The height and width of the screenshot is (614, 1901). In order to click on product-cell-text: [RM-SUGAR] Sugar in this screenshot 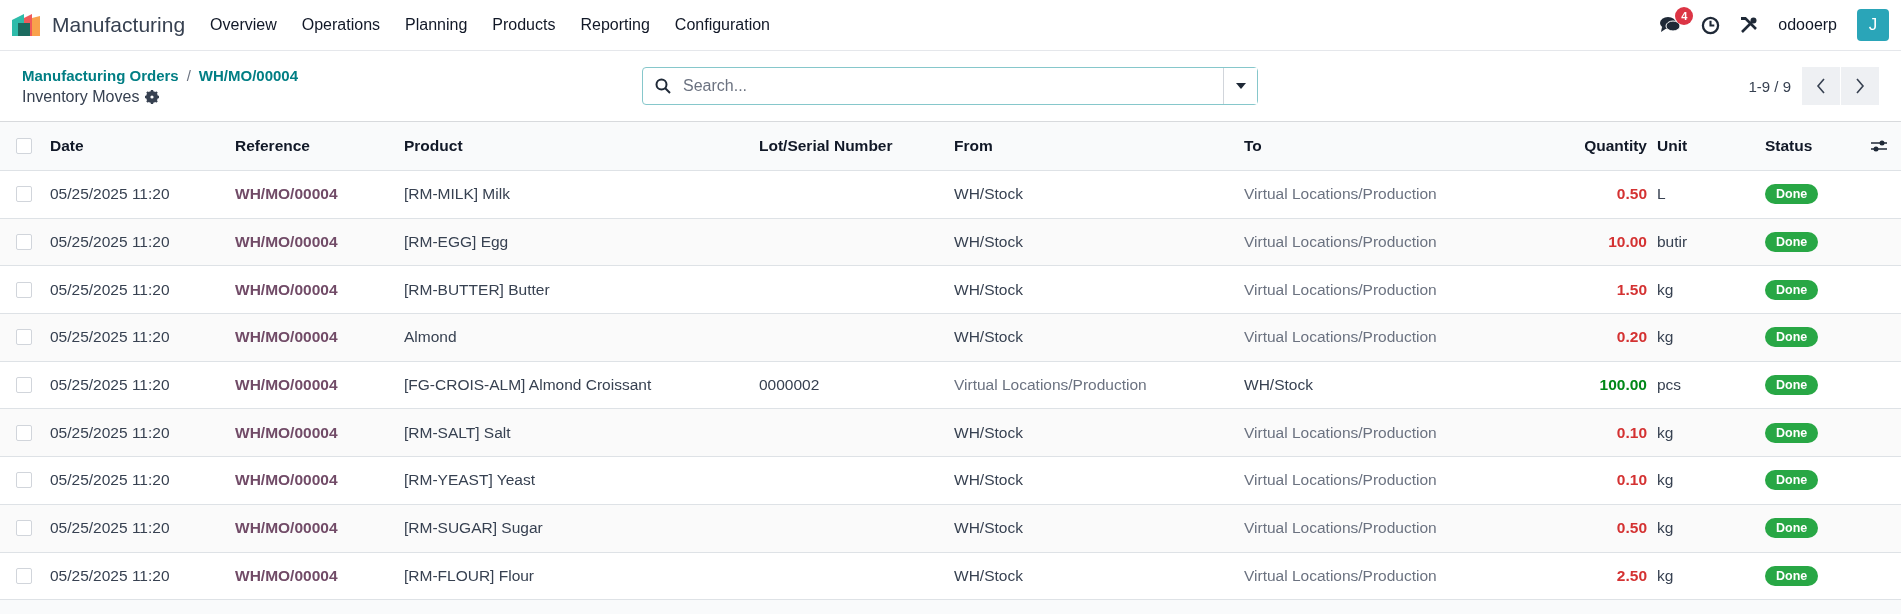, I will do `click(474, 528)`.